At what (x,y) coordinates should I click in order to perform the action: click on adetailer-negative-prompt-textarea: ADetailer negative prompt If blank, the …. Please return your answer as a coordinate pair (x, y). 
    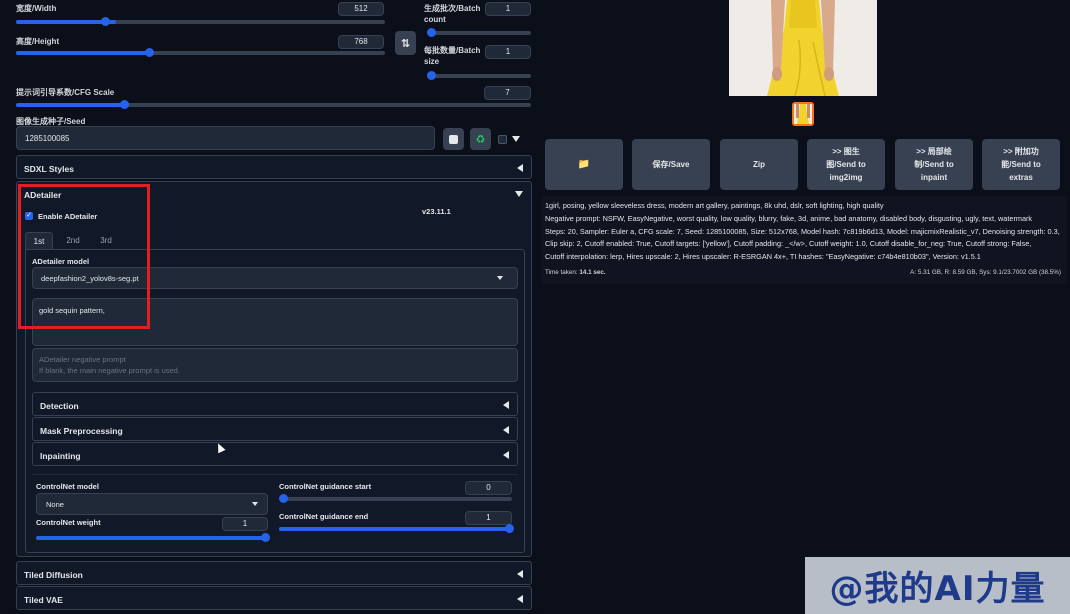
    Looking at the image, I should click on (275, 365).